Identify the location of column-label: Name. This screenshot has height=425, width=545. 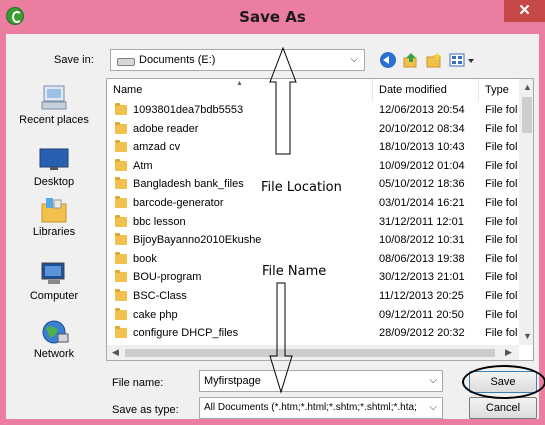
(128, 90).